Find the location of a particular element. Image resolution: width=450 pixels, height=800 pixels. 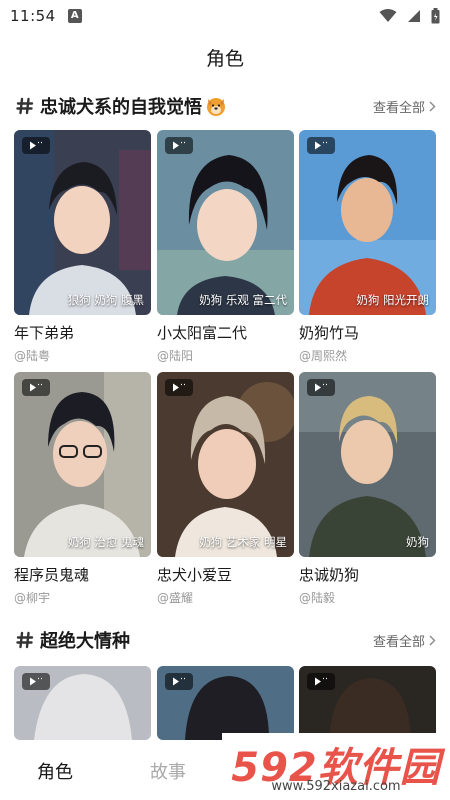

character-card: 奶狗 治愈 鬼魂 程序员鬼魂 @柳宇 is located at coordinates (82, 489).